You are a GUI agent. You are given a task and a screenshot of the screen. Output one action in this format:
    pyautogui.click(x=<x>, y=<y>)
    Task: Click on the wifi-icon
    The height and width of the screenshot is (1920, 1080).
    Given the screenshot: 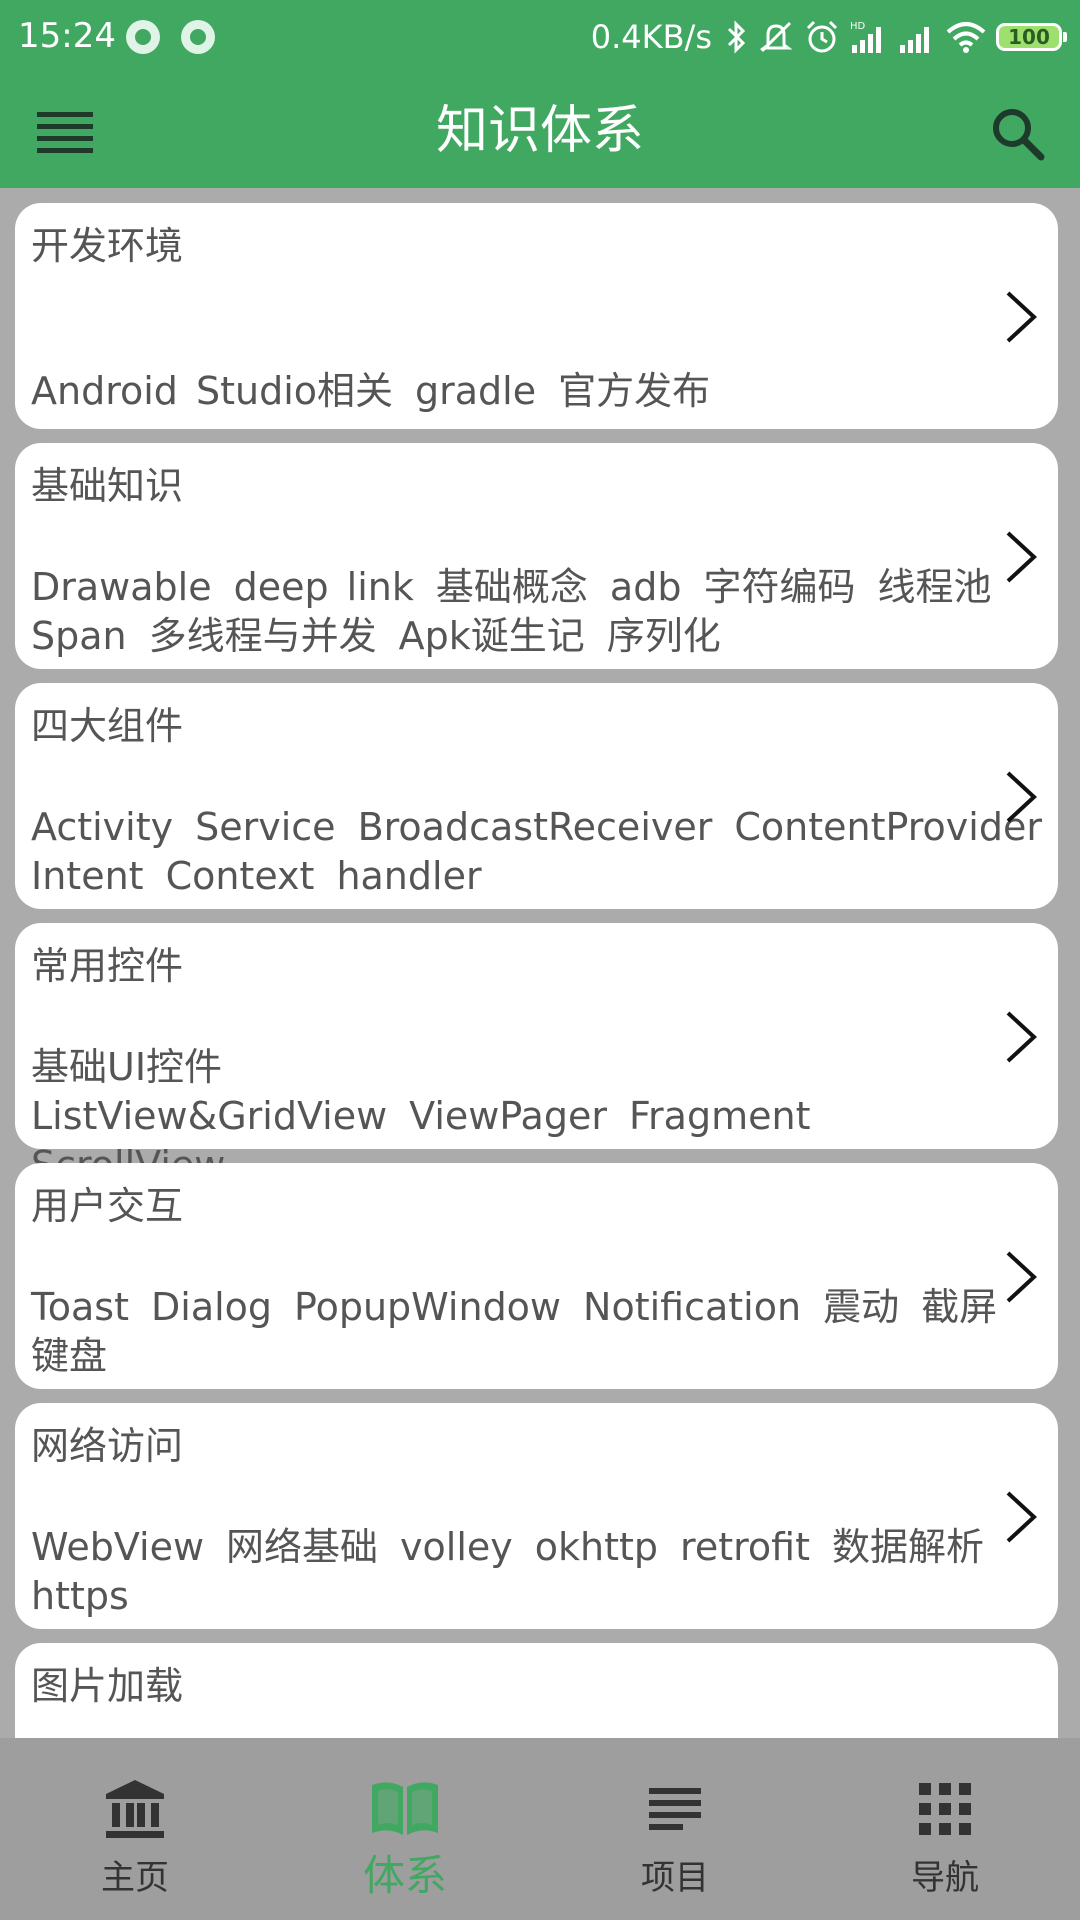 What is the action you would take?
    pyautogui.click(x=966, y=37)
    